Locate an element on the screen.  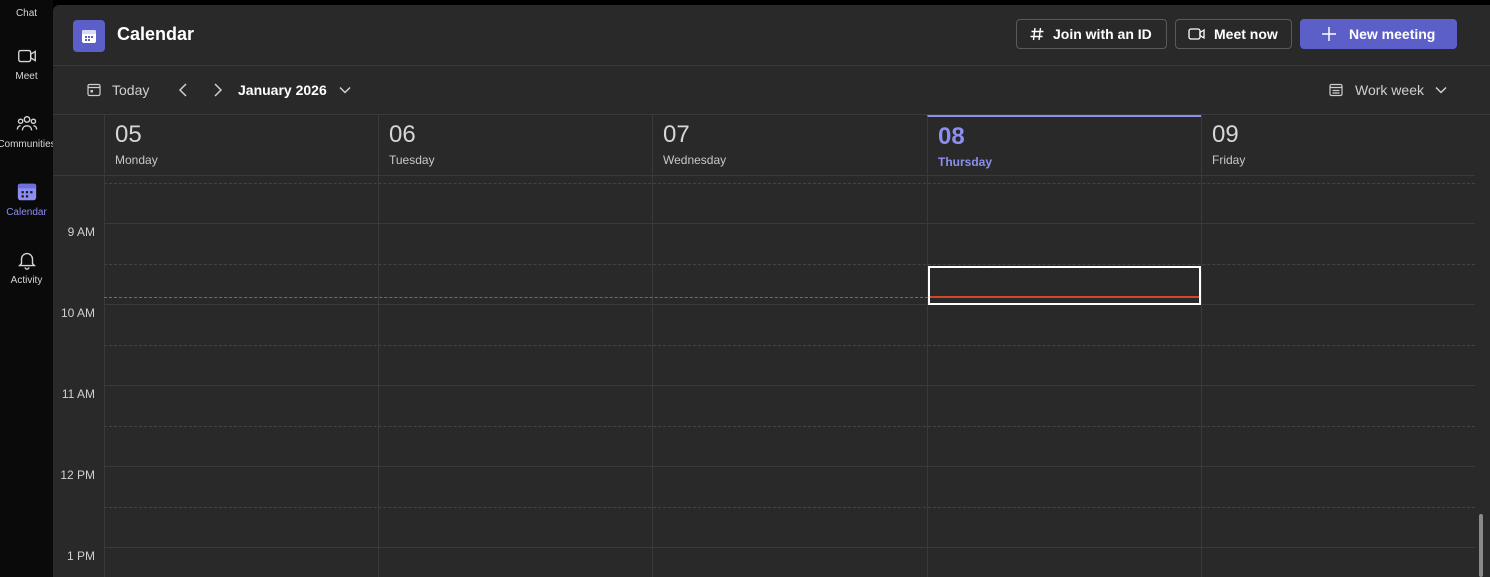
calendar-view-icon is located at coordinates (1336, 90).